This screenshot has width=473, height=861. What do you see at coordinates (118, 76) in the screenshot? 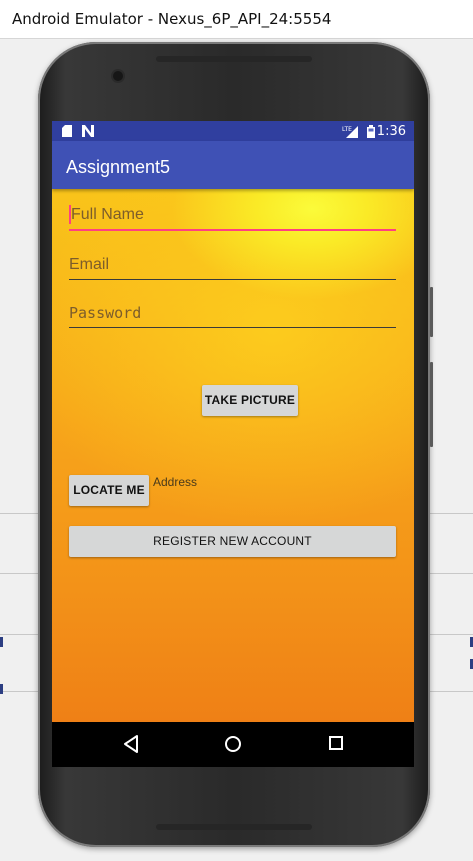
I see `front-camera` at bounding box center [118, 76].